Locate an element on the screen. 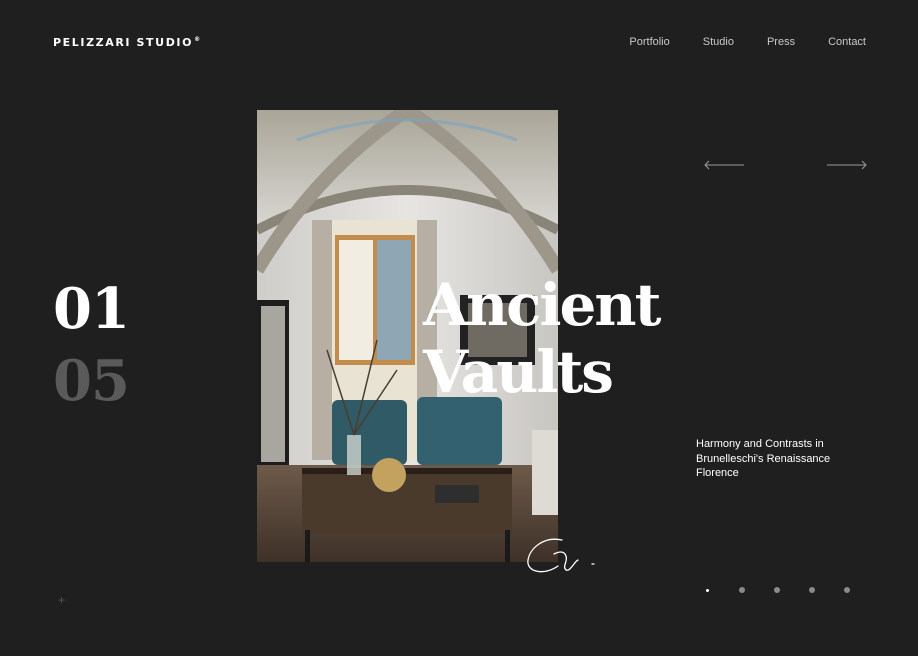 Image resolution: width=918 pixels, height=656 pixels. slide-total-number: 05 is located at coordinates (91, 381).